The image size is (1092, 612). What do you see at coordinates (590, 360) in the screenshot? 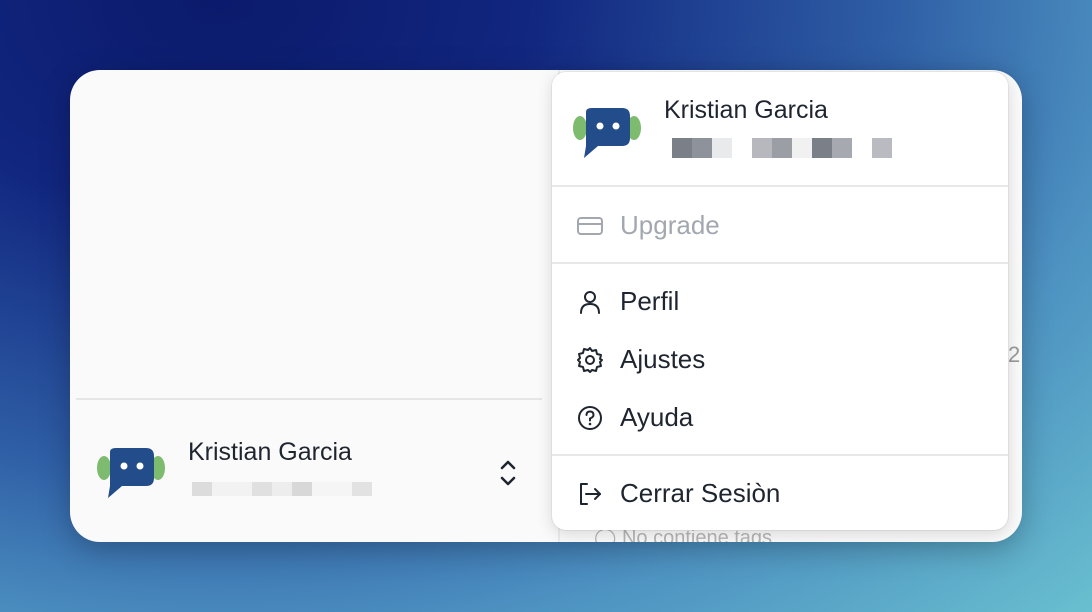
I see `gear-icon` at bounding box center [590, 360].